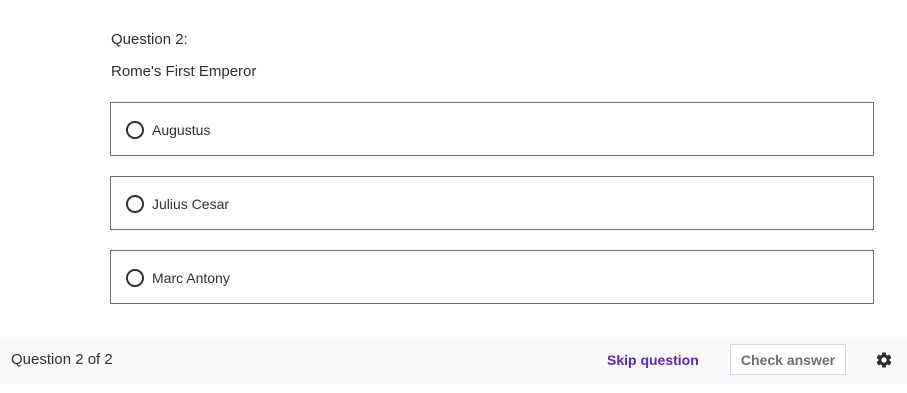 The width and height of the screenshot is (907, 393). Describe the element at coordinates (149, 39) in the screenshot. I see `question-number: Question 2:` at that location.